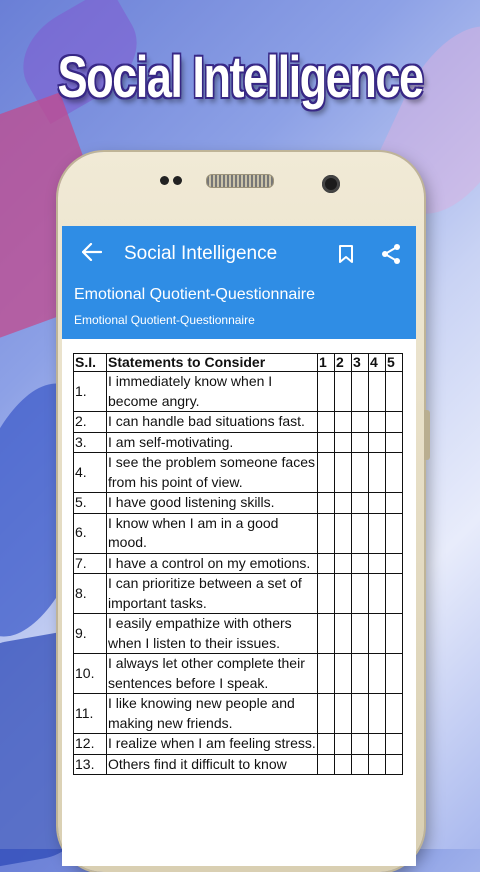 This screenshot has height=872, width=480. What do you see at coordinates (240, 77) in the screenshot?
I see `banner-title: Social Intelligence` at bounding box center [240, 77].